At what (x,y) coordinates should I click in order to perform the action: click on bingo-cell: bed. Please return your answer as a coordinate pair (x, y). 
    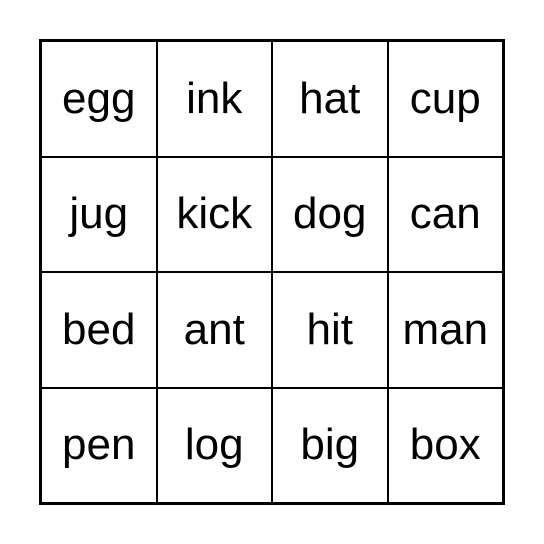
    Looking at the image, I should click on (99, 330).